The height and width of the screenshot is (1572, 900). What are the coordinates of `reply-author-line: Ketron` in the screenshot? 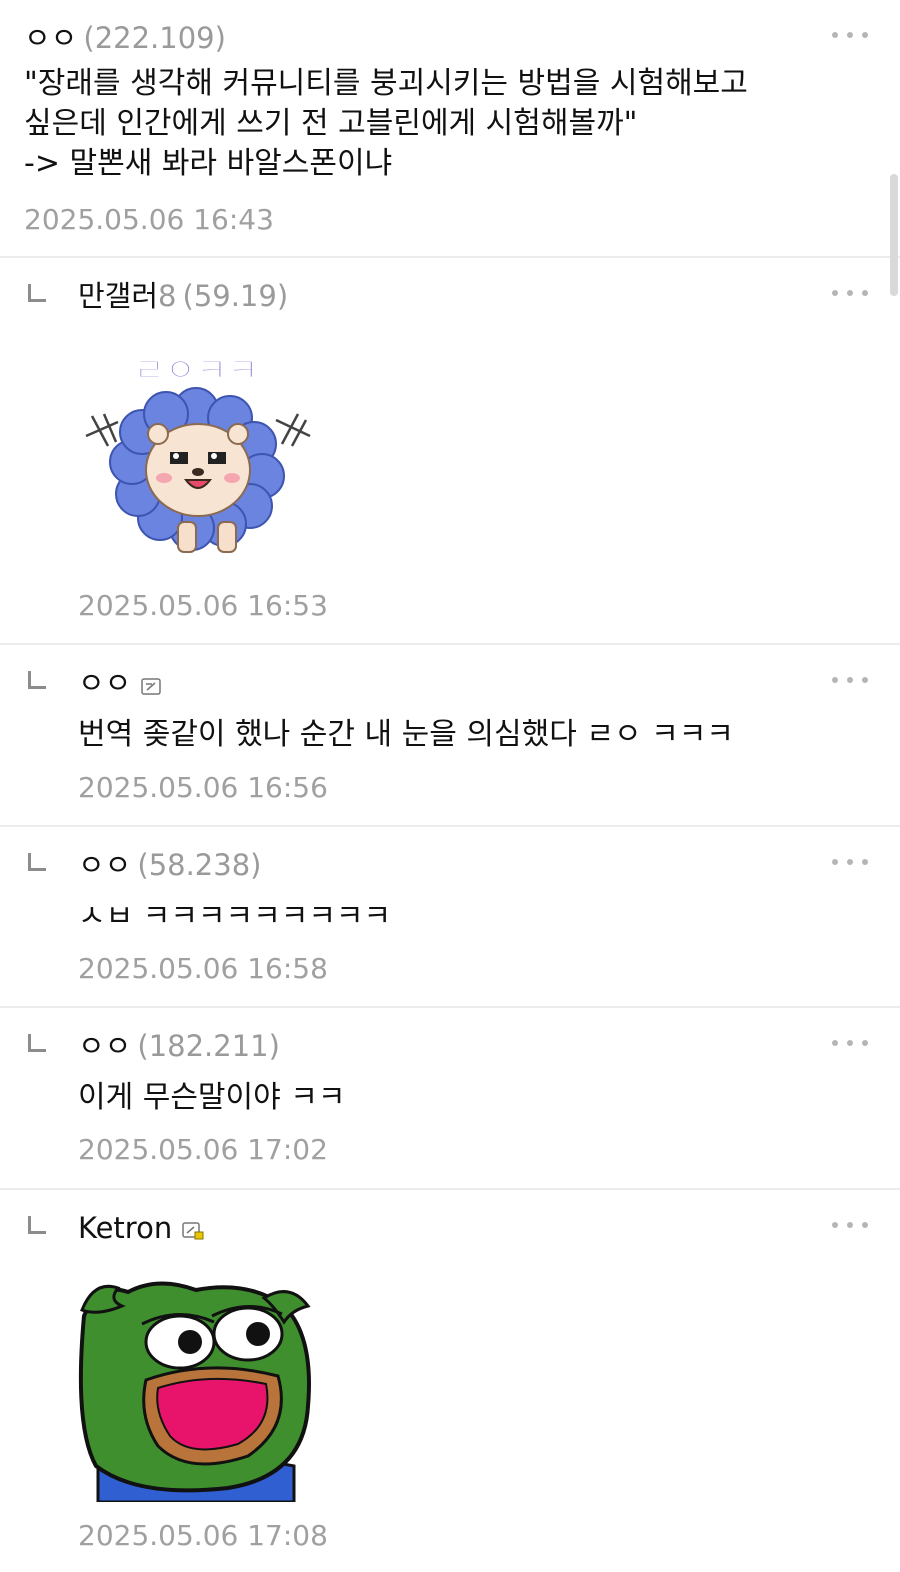 It's located at (141, 1228).